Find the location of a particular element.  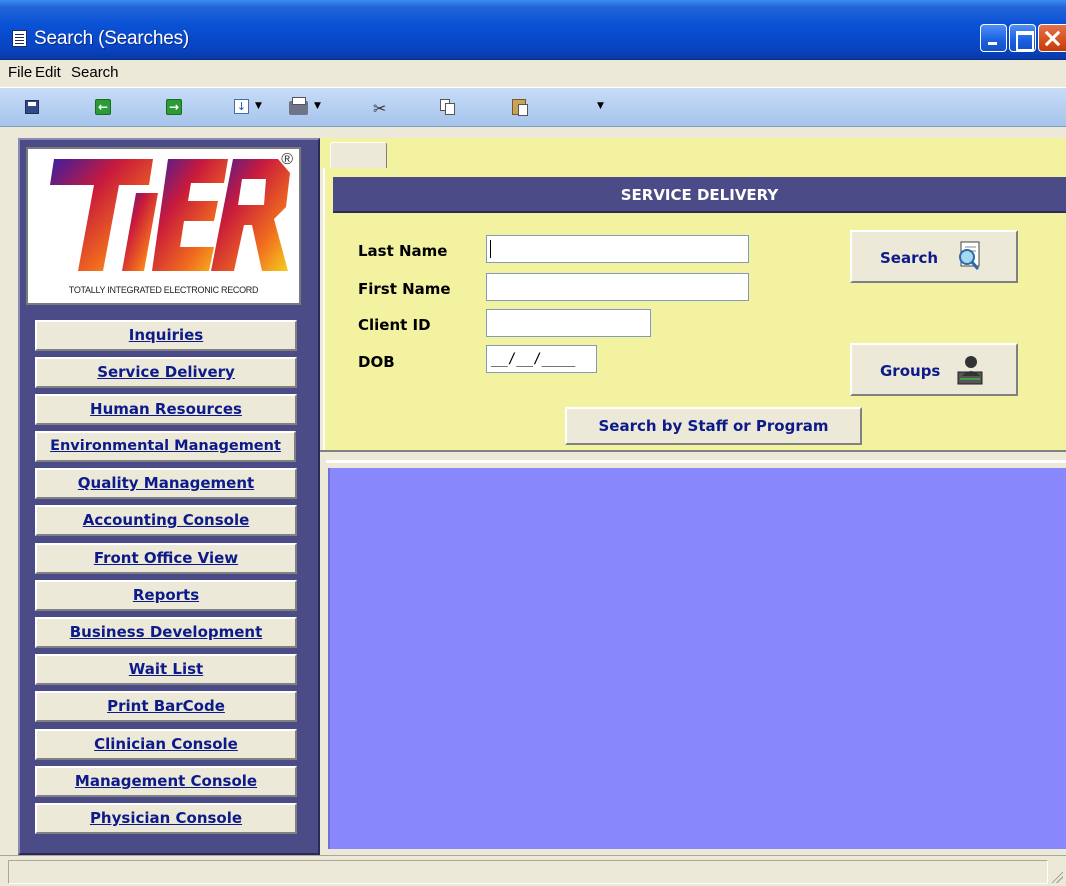

nav-print-barcode: Print BarCode is located at coordinates (166, 706).